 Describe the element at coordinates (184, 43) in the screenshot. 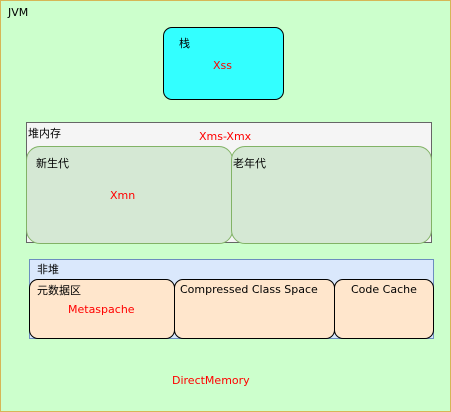

I see `stack-label: 栈` at that location.